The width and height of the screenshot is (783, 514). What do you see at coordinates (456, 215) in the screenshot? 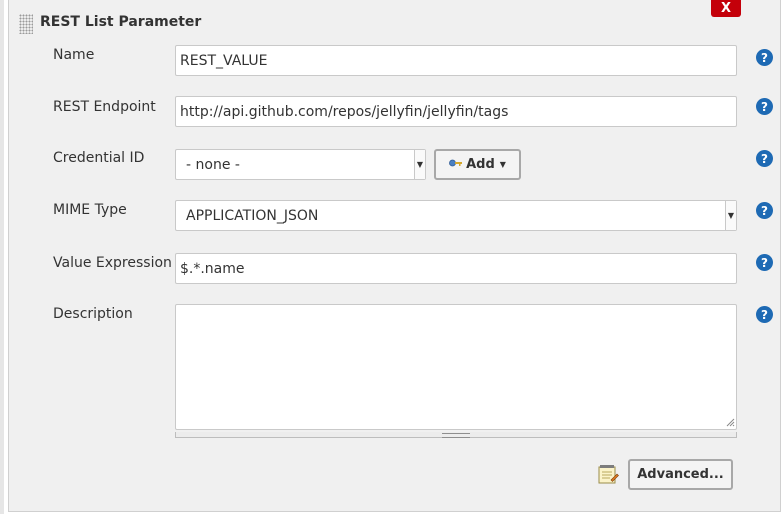
I see `mime-type-select: APPLICATION_JSON ▼` at bounding box center [456, 215].